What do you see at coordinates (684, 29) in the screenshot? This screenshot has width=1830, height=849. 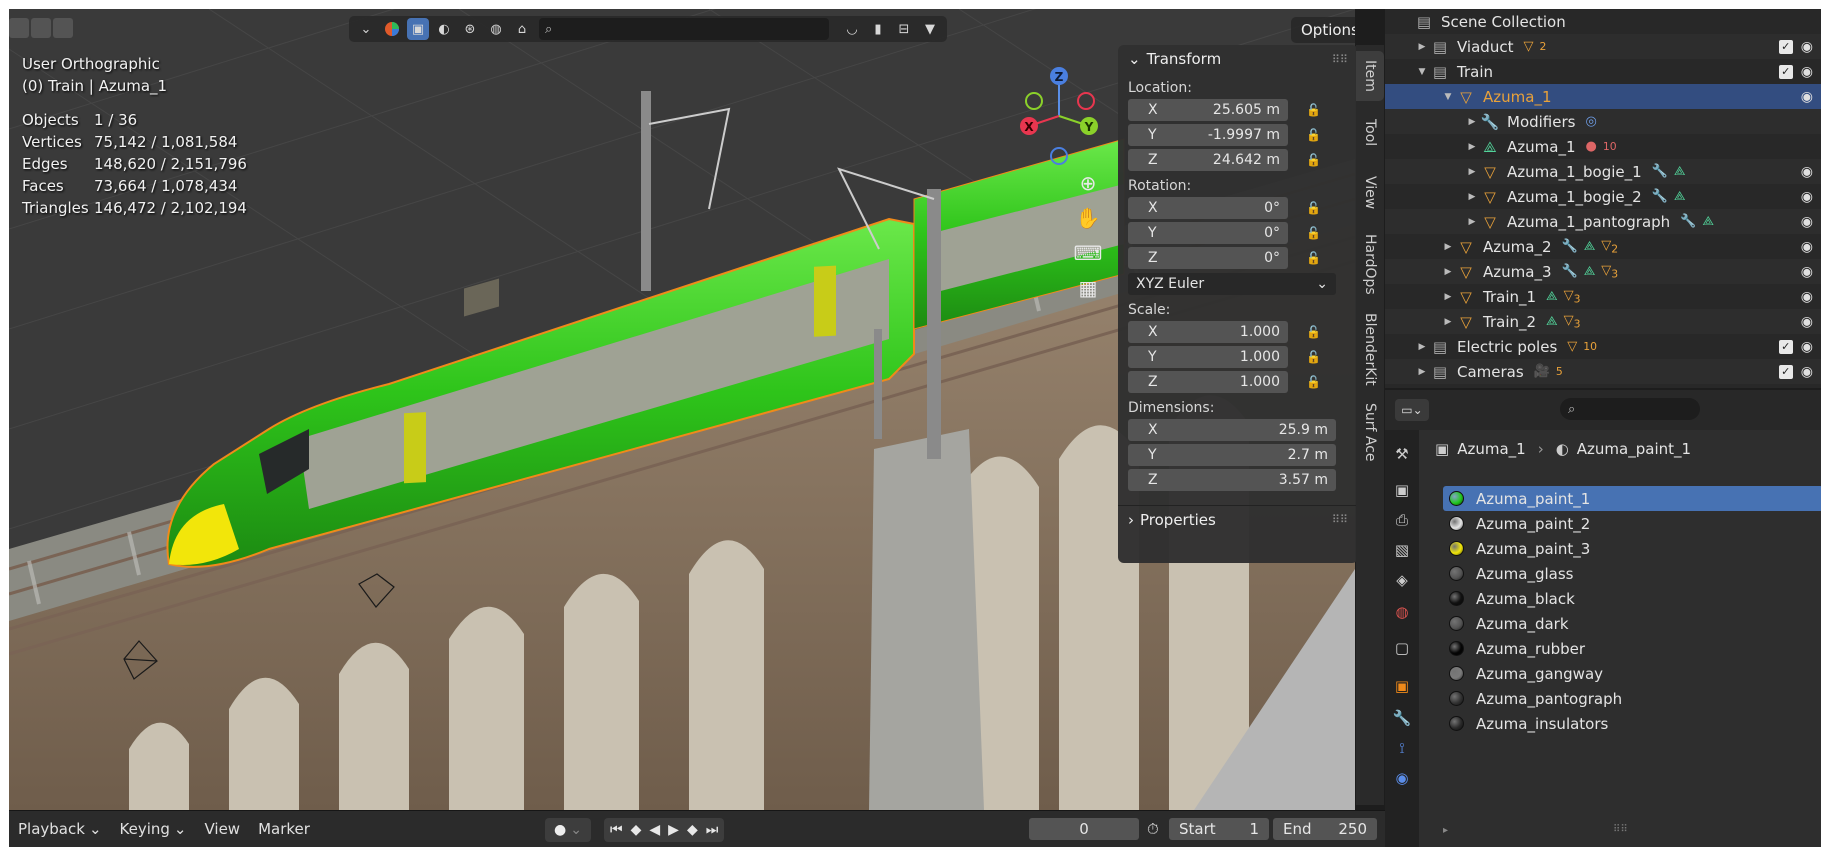 I see `viewport-search-input: ⌕` at bounding box center [684, 29].